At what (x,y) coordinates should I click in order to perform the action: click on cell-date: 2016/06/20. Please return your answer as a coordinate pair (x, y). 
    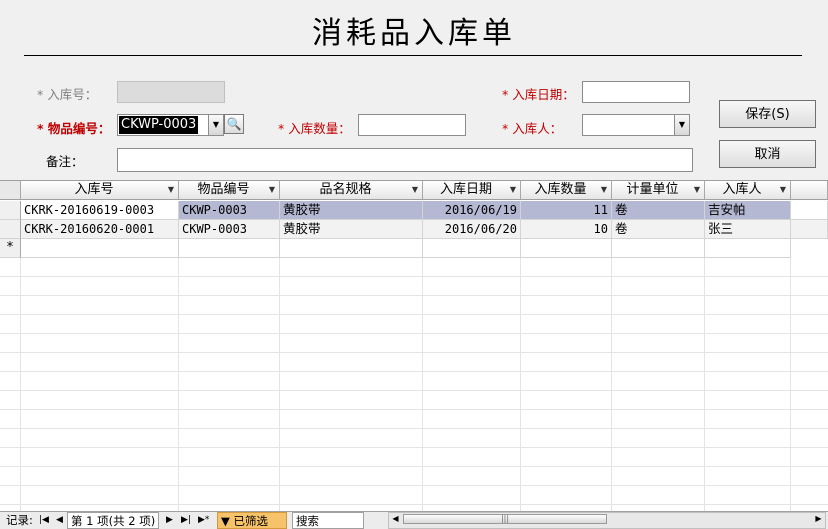
    Looking at the image, I should click on (472, 229).